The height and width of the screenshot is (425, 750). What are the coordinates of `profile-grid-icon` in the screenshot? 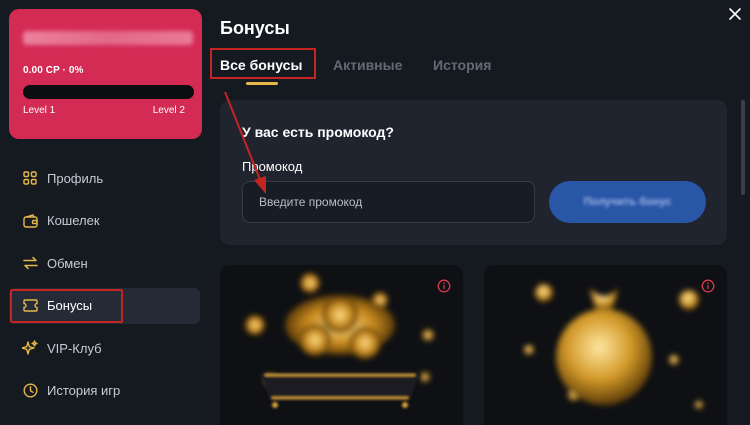 It's located at (30, 178).